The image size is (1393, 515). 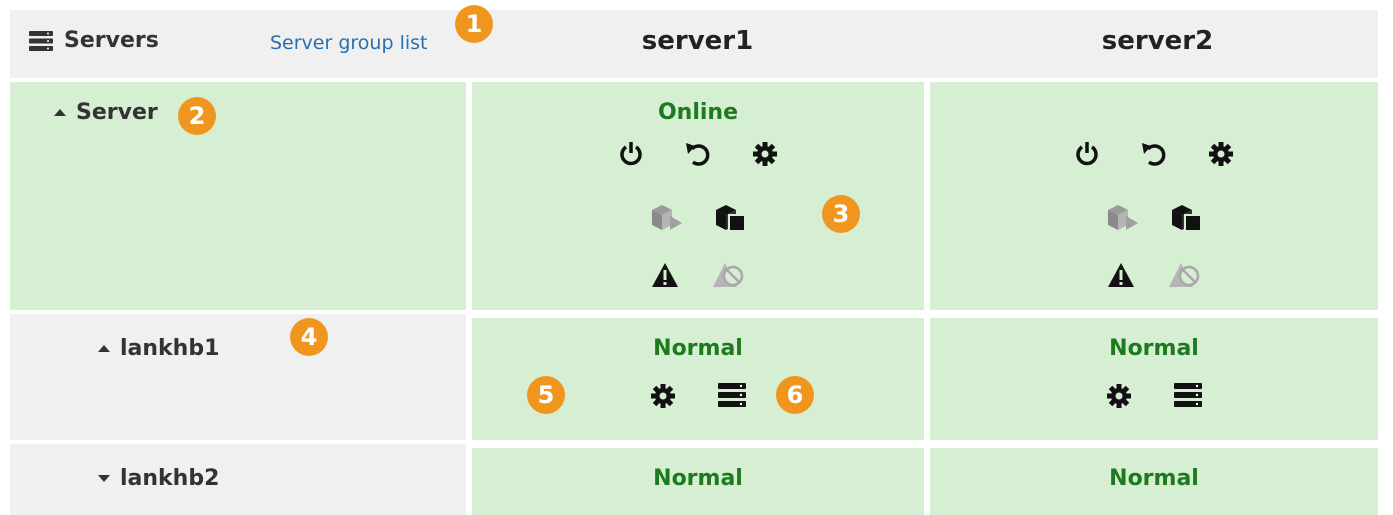 What do you see at coordinates (1154, 196) in the screenshot?
I see `server2-server-cell` at bounding box center [1154, 196].